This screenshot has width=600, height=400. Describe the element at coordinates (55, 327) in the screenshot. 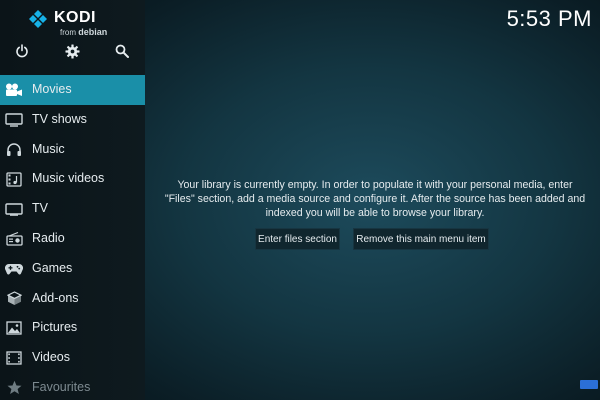

I see `menu-item-label: Pictures` at that location.